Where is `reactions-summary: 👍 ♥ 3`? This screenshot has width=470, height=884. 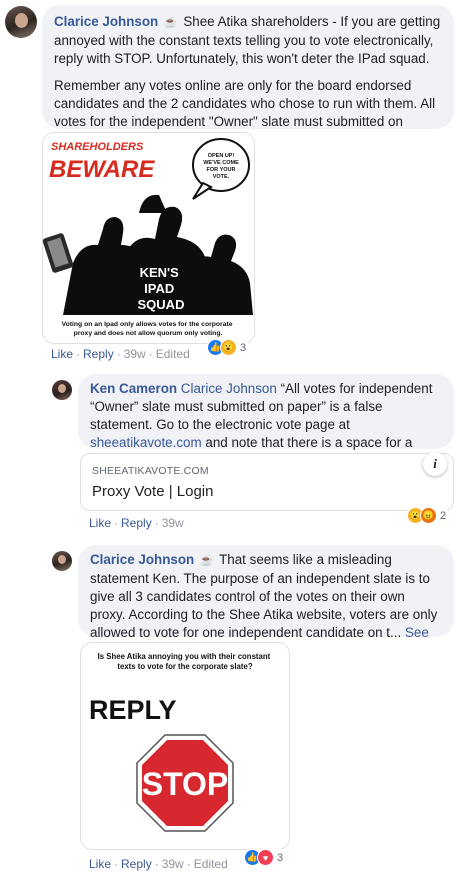
reactions-summary: 👍 ♥ 3 is located at coordinates (265, 857).